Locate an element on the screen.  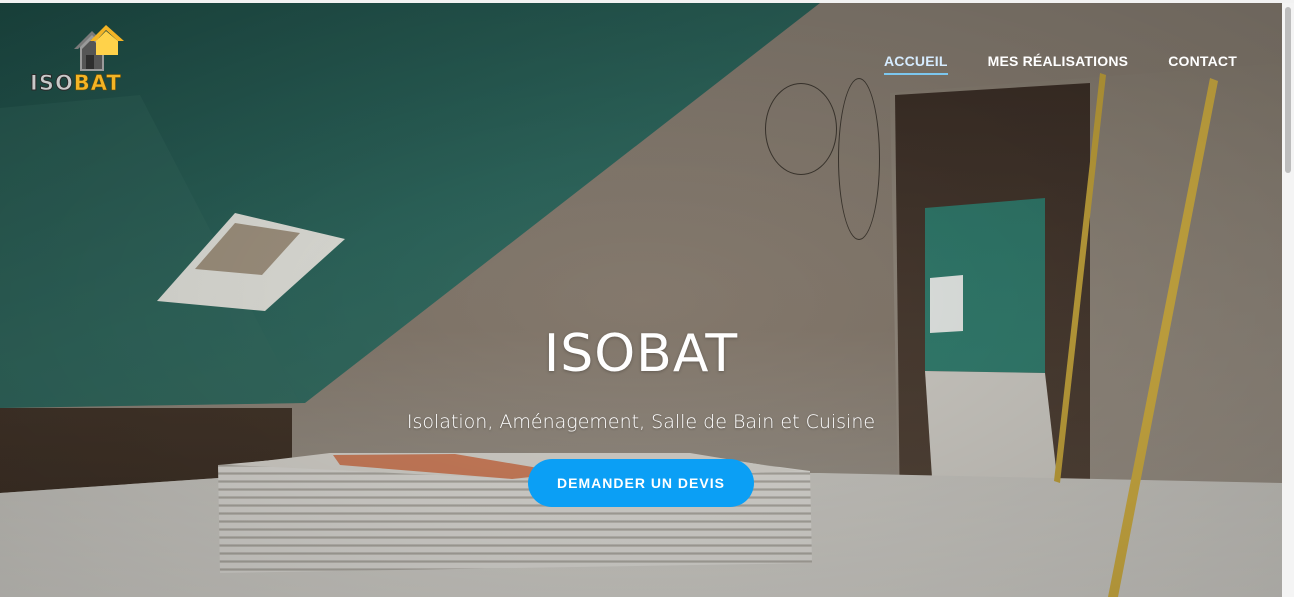
logo-text-iso: ISO is located at coordinates (52, 83).